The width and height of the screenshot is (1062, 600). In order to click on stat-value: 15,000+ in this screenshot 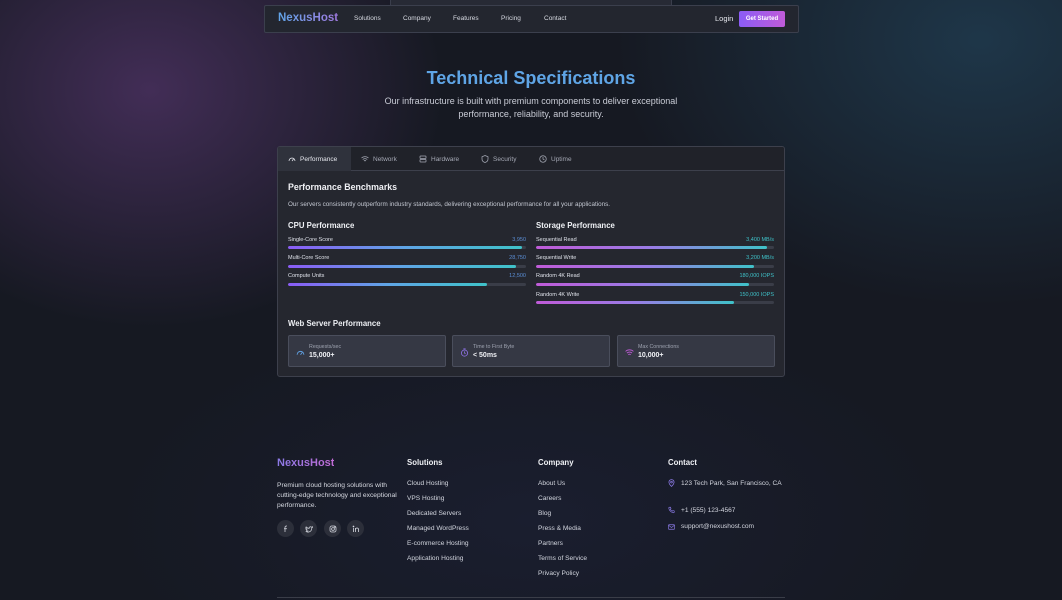, I will do `click(322, 355)`.